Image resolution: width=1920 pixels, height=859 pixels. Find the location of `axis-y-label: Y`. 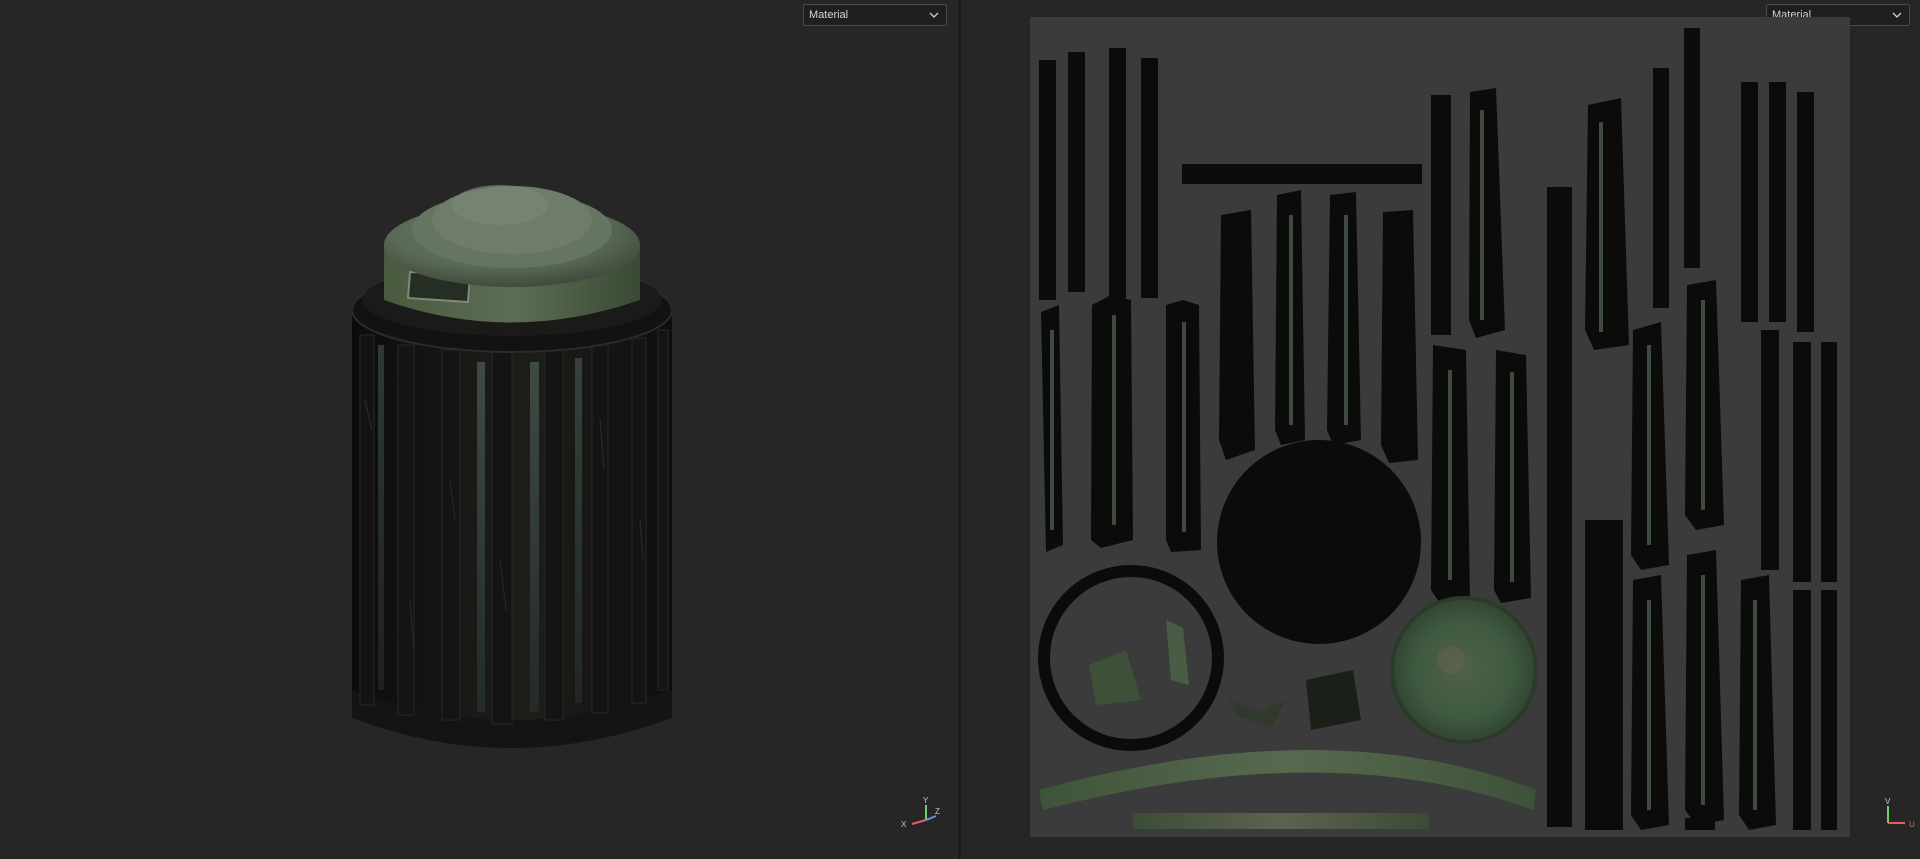

axis-y-label: Y is located at coordinates (926, 800).